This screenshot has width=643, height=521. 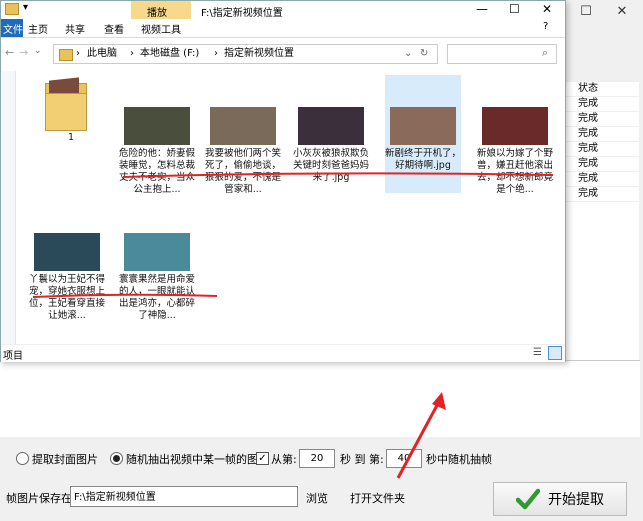 What do you see at coordinates (75, 28) in the screenshot?
I see `tab-share: 共享` at bounding box center [75, 28].